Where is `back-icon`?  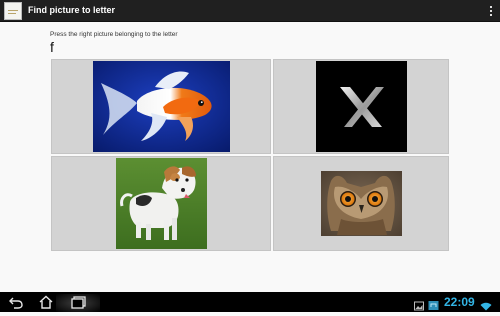 back-icon is located at coordinates (16, 302).